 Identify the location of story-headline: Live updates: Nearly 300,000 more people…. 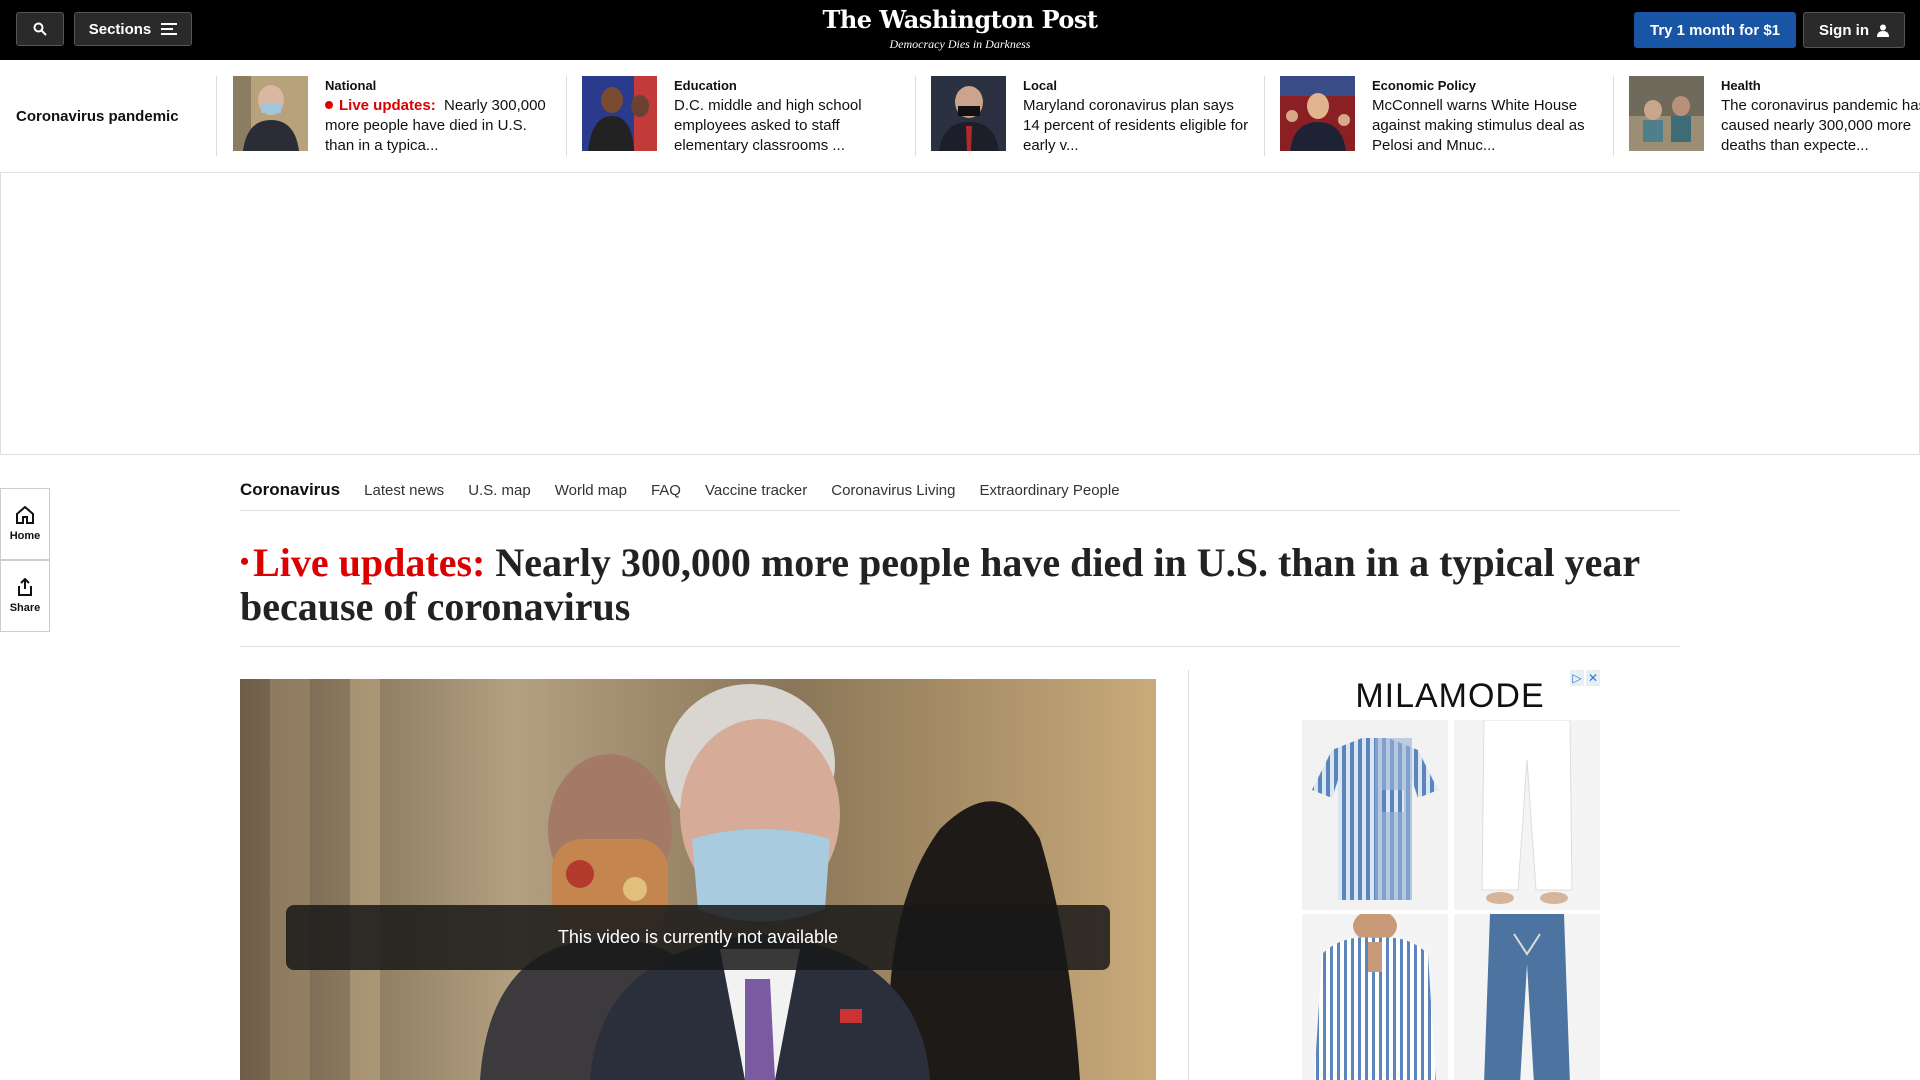
(438, 126).